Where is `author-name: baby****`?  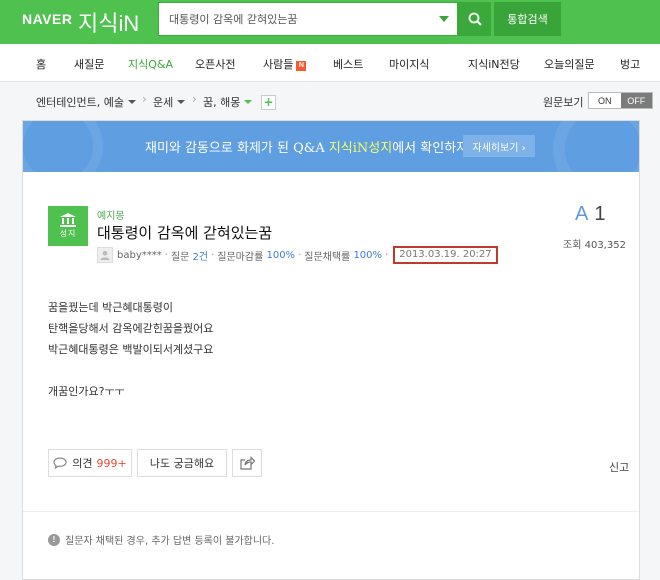 author-name: baby**** is located at coordinates (139, 255).